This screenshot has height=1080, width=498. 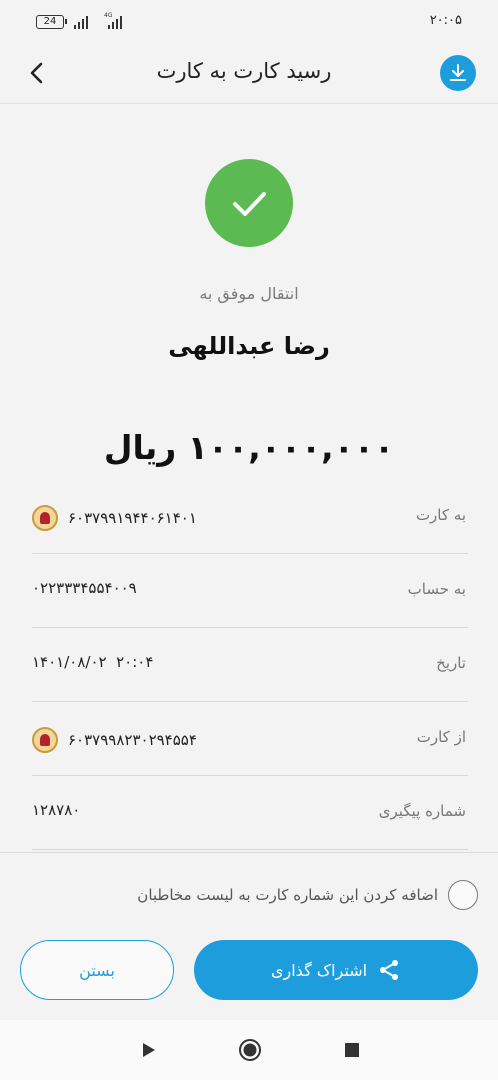 I want to click on home-circle-icon, so click(x=250, y=1050).